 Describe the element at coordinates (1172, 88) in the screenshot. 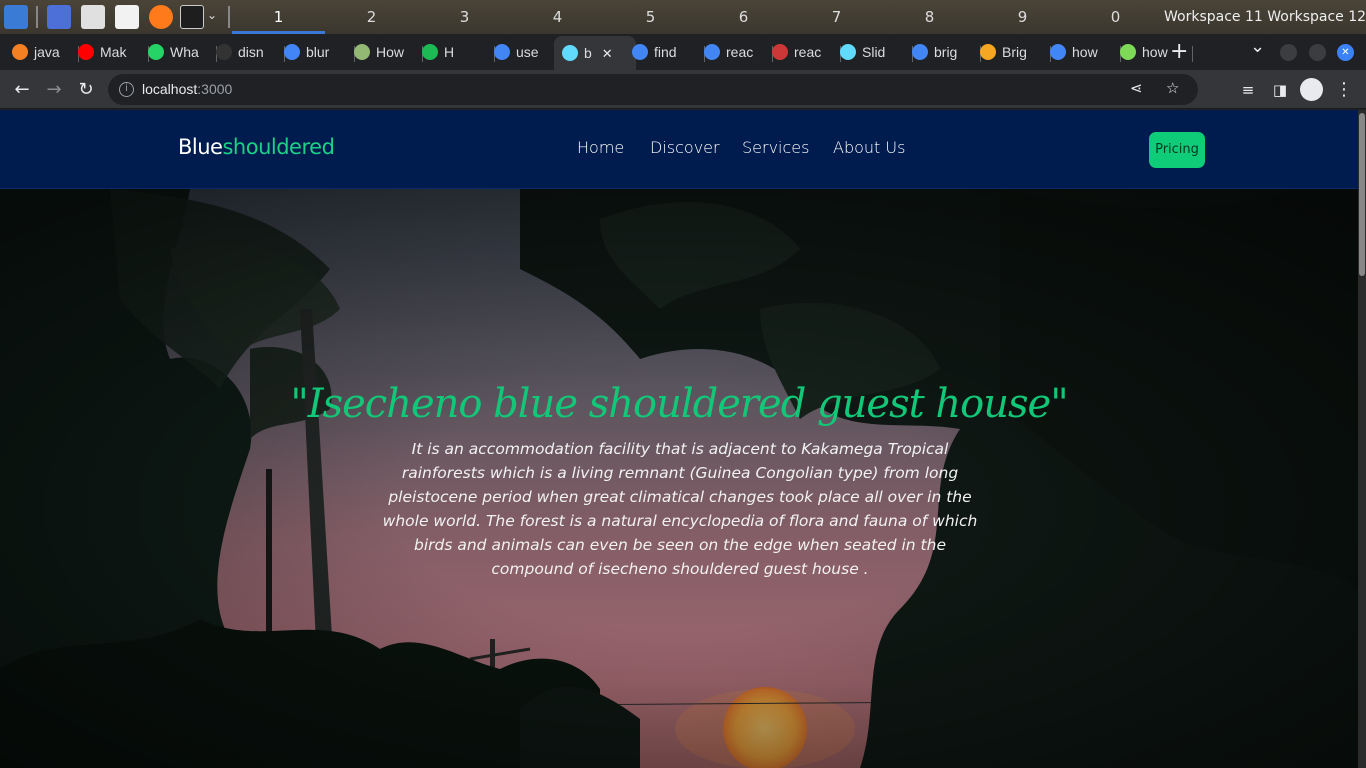

I see `star-icon: ☆` at that location.